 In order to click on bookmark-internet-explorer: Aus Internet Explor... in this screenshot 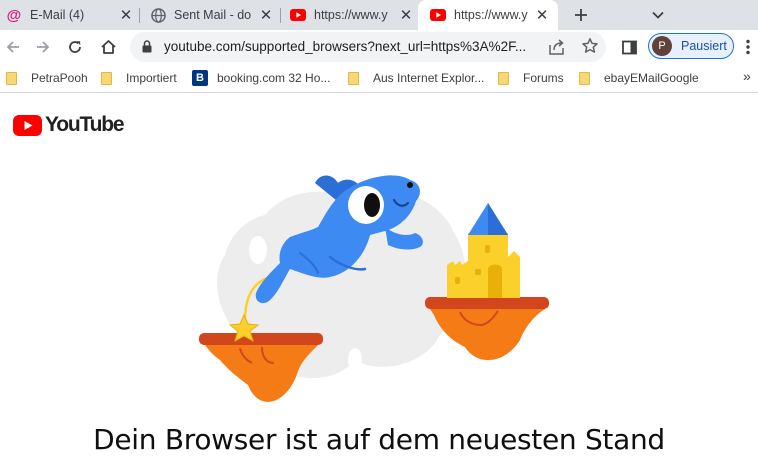, I will do `click(416, 78)`.